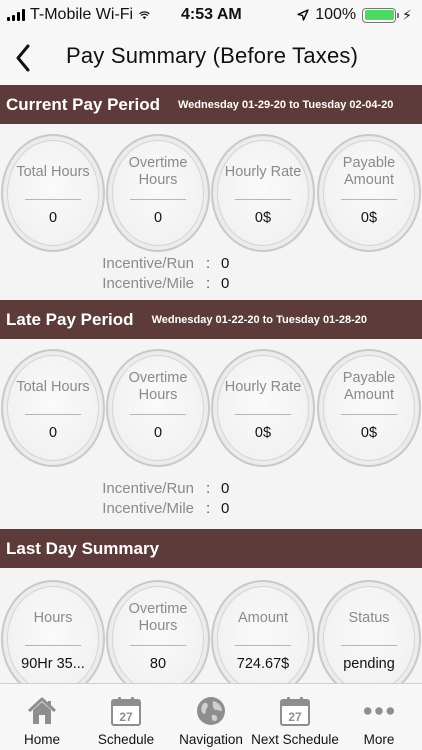  I want to click on battery-percent: 100%, so click(336, 14).